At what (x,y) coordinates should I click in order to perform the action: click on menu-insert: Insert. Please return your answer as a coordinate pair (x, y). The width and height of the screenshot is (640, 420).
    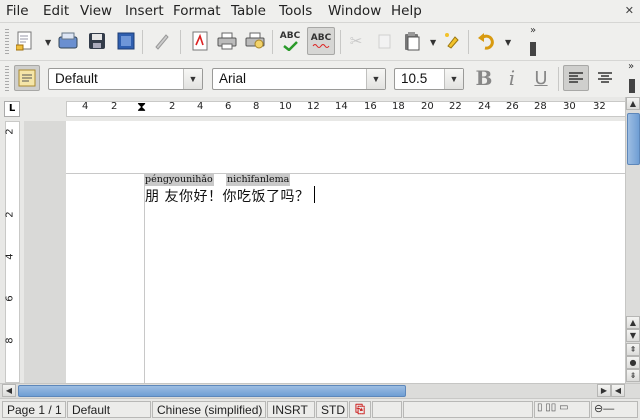
    Looking at the image, I should click on (144, 11).